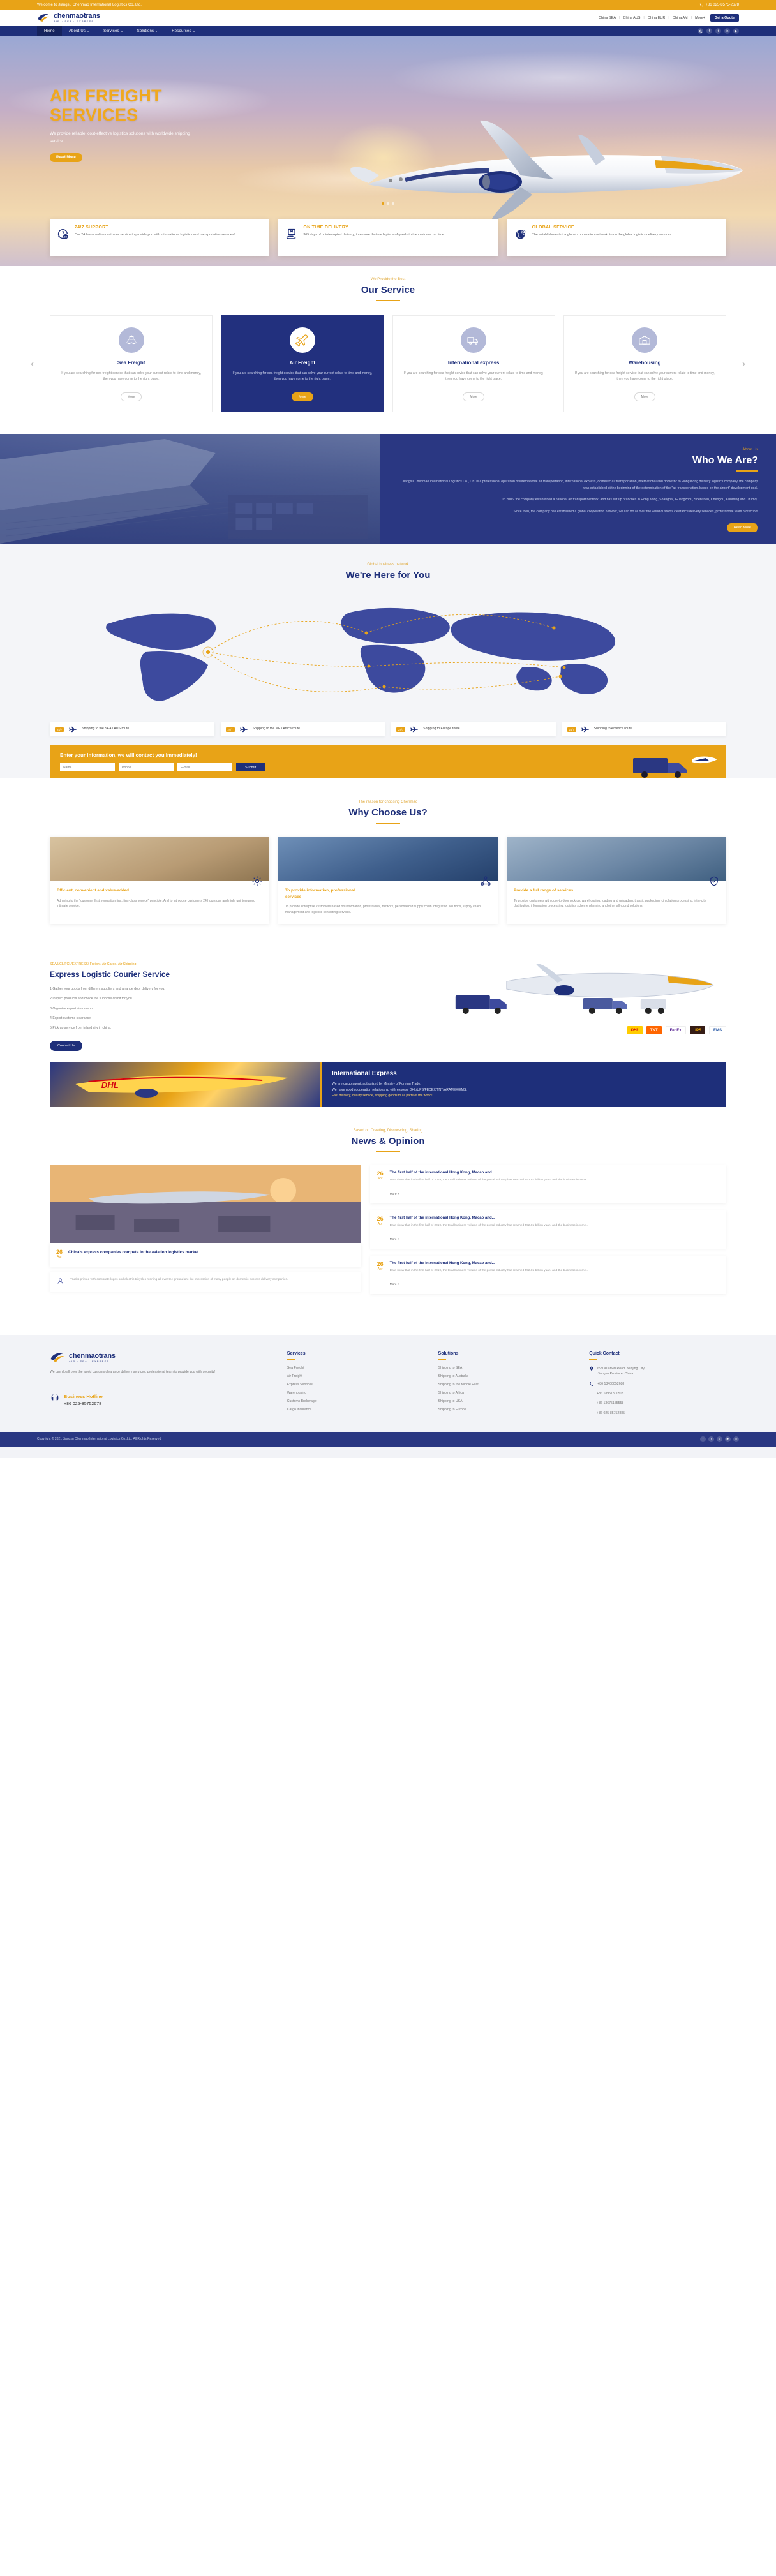 This screenshot has width=776, height=2576. I want to click on section-title: Our Service, so click(388, 290).